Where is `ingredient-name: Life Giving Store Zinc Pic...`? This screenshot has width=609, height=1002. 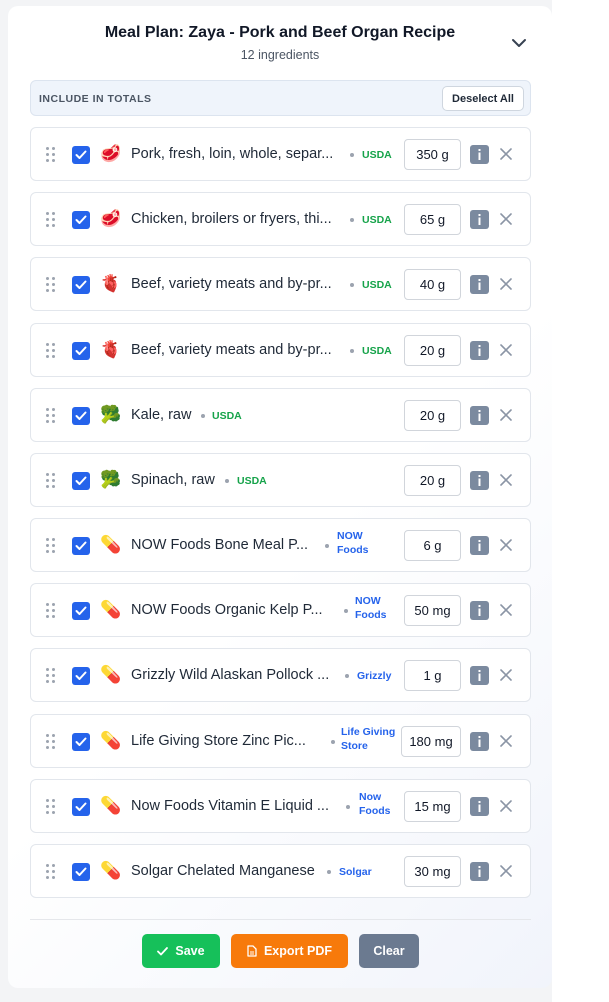
ingredient-name: Life Giving Store Zinc Pic... is located at coordinates (218, 740).